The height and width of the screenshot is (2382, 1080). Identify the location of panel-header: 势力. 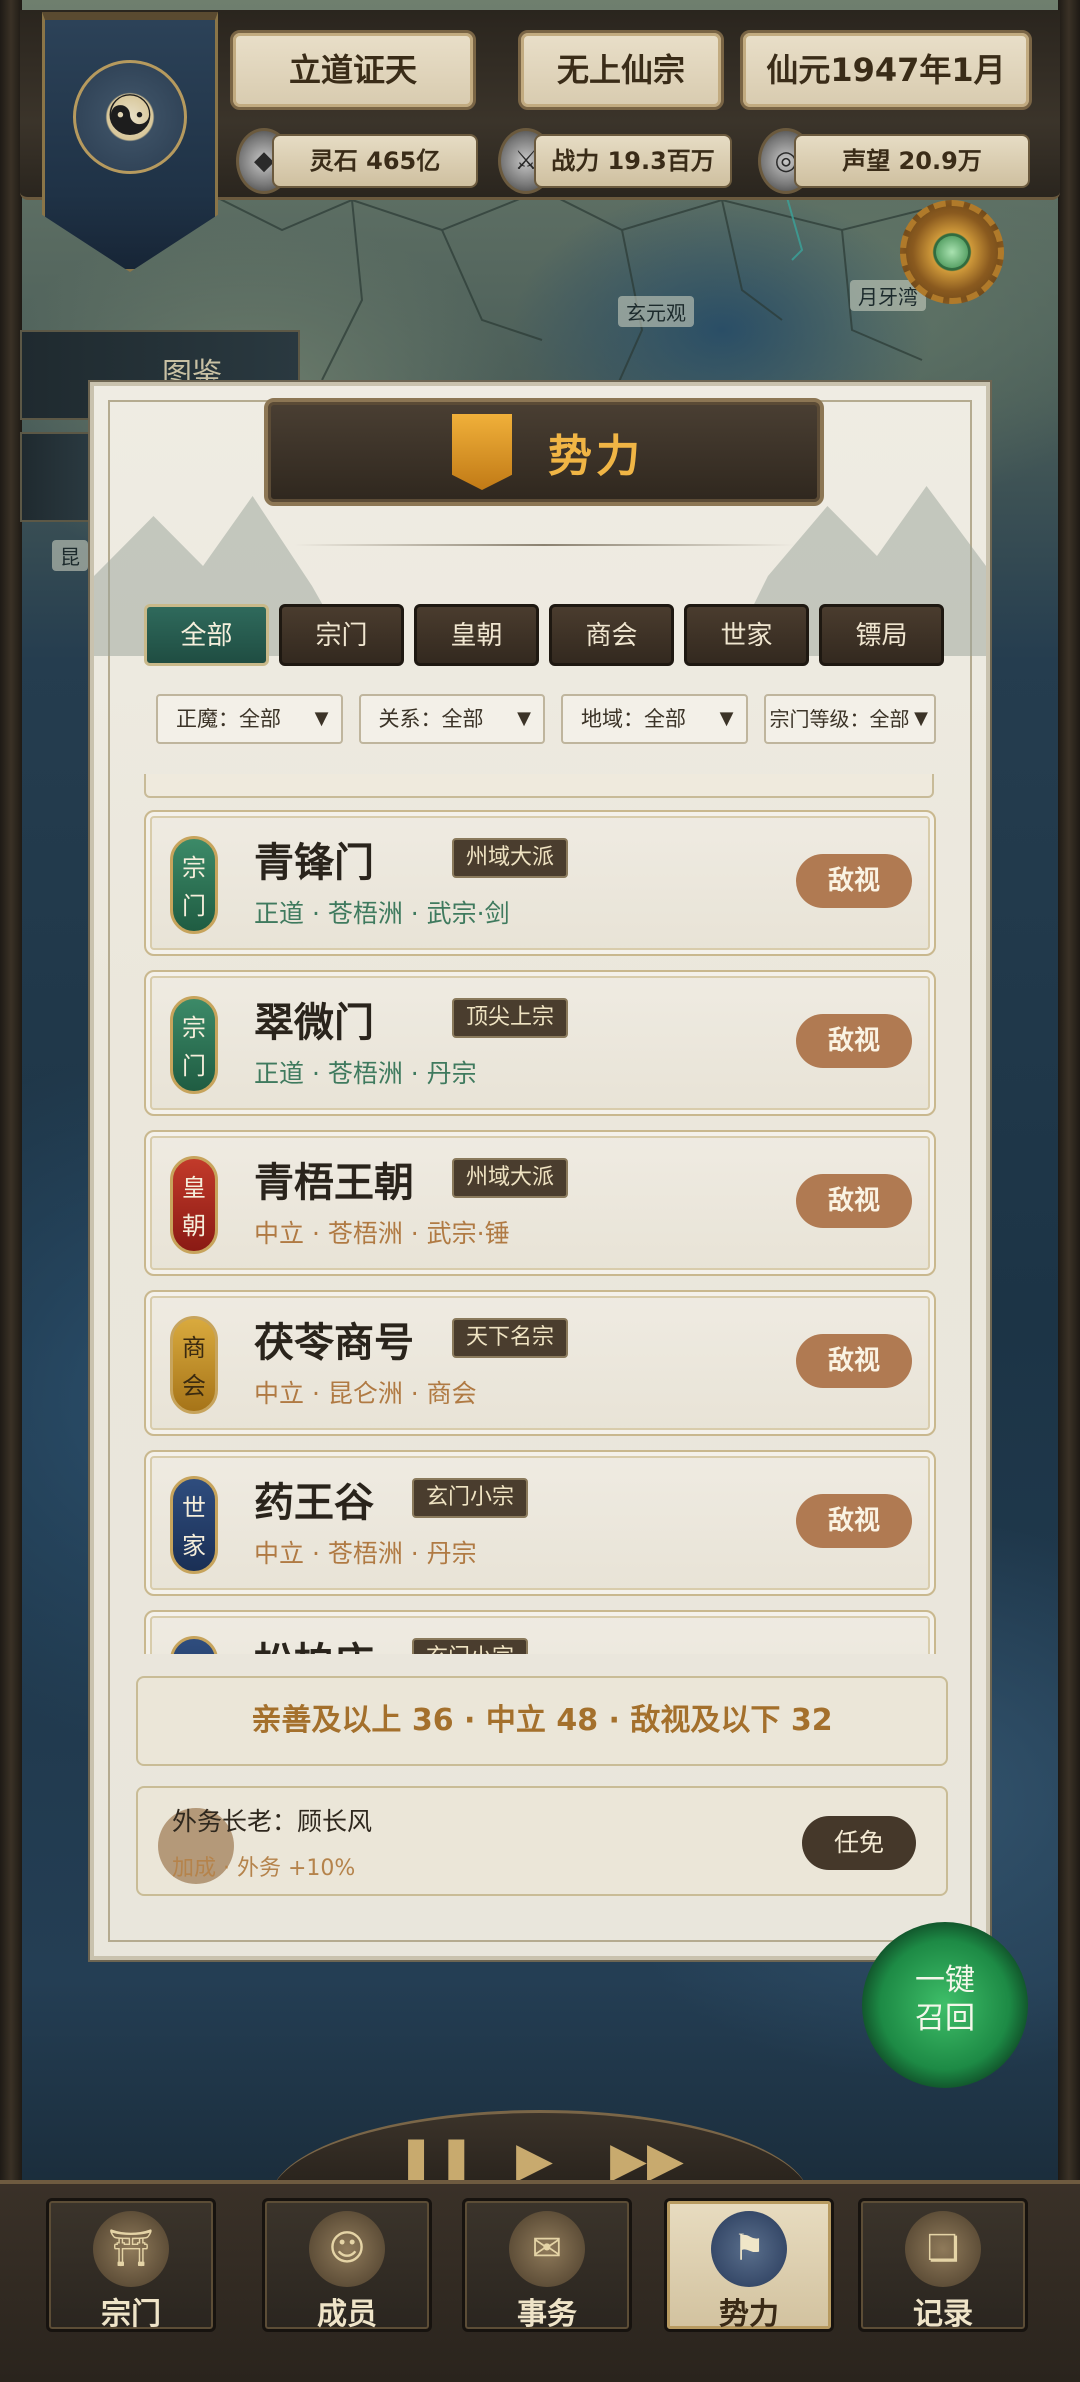
(544, 452).